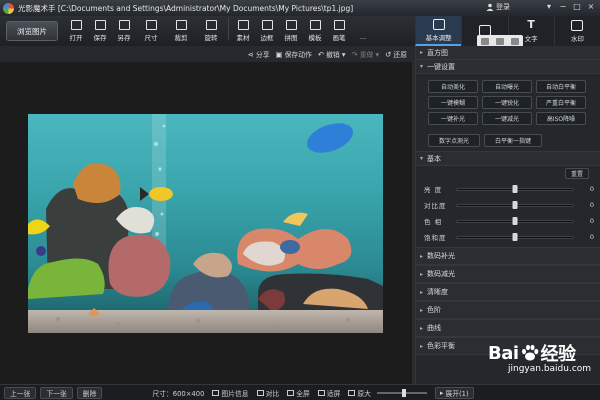 The image size is (600, 400). I want to click on restore-button: ↺ 还原, so click(396, 54).